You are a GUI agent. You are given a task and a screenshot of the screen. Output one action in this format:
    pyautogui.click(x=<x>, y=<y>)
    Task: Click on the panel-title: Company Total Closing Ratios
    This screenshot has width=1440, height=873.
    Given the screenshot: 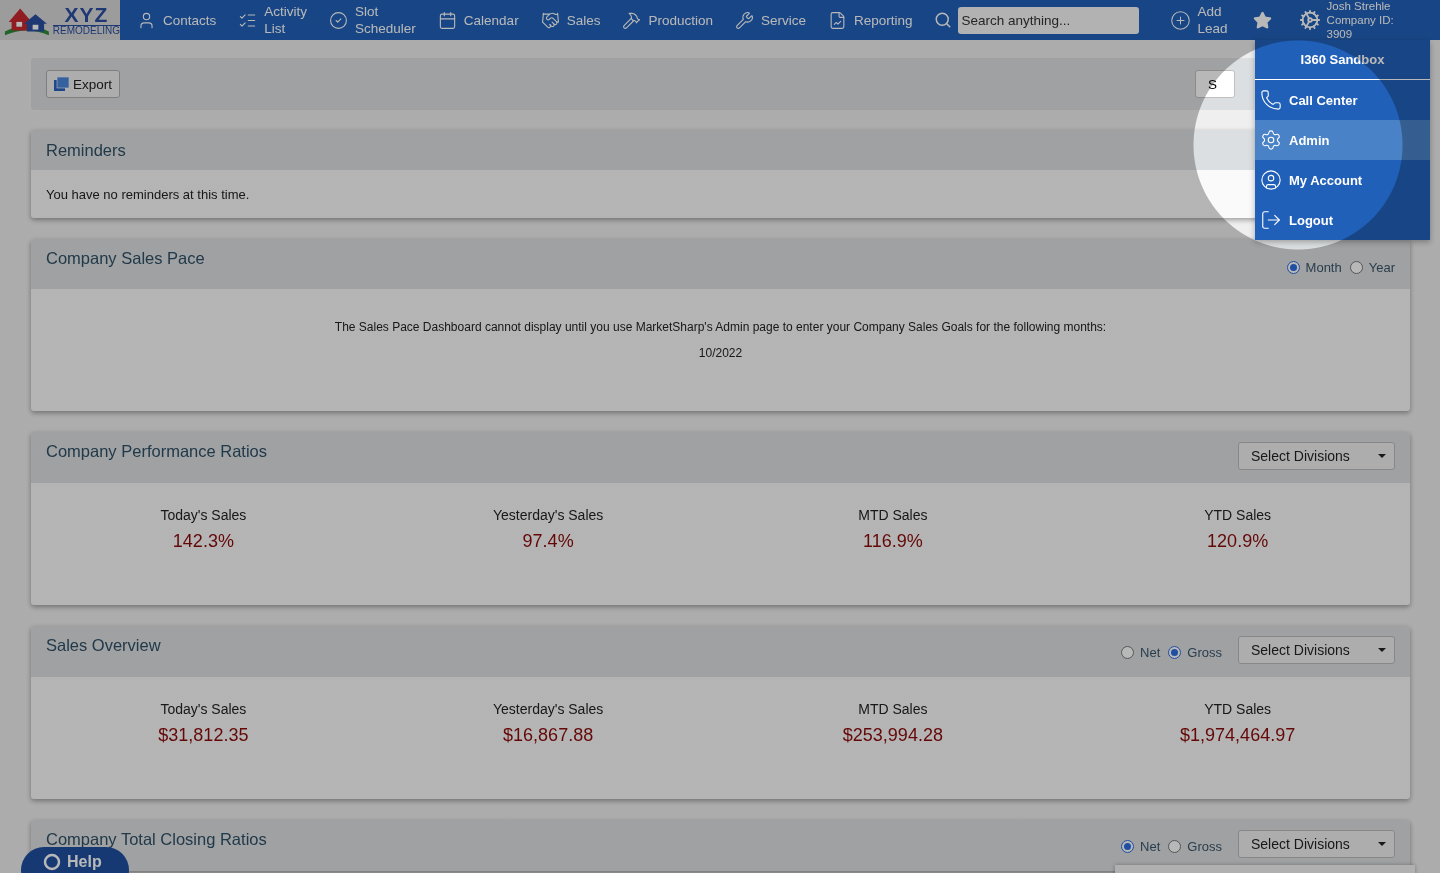 What is the action you would take?
    pyautogui.click(x=156, y=839)
    